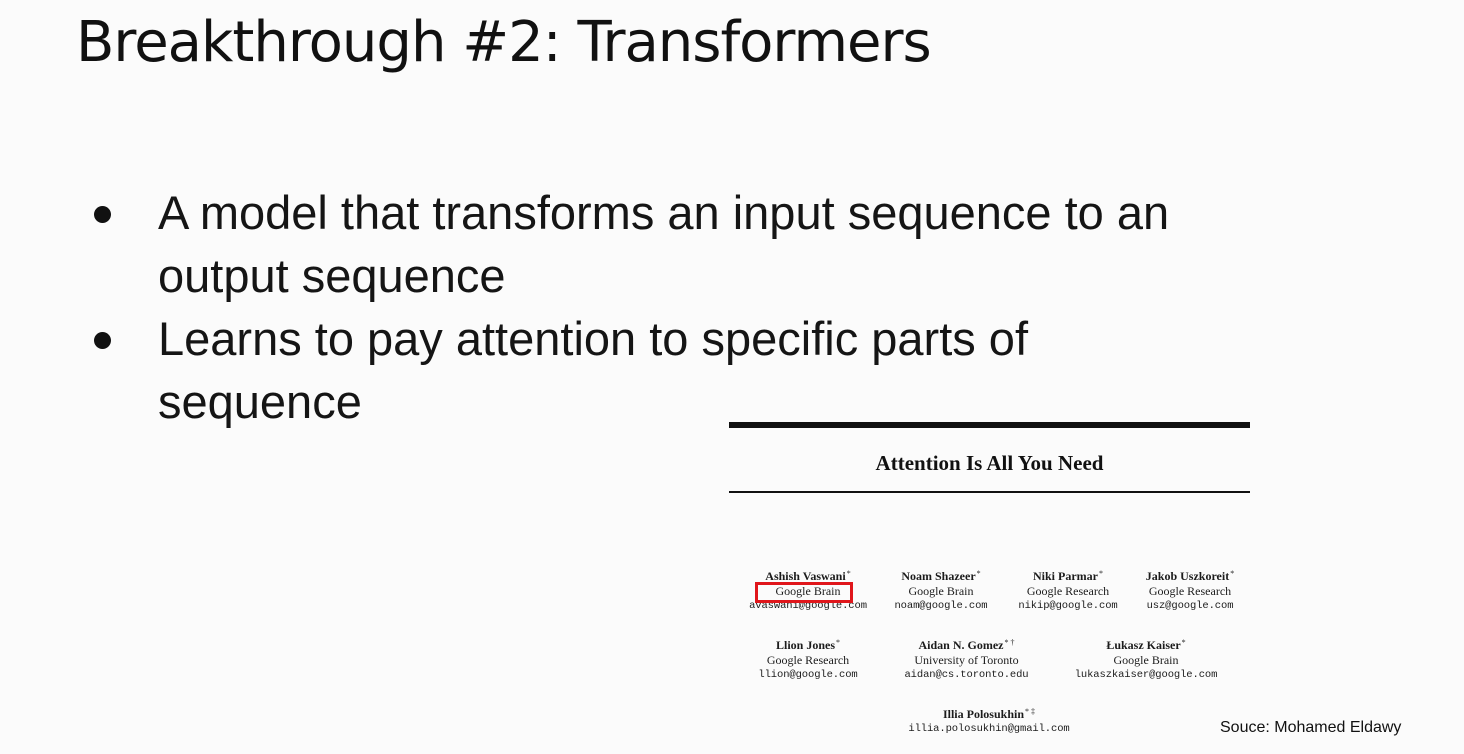  Describe the element at coordinates (260, 401) in the screenshot. I see `bullet-text-line-2: sequence` at that location.